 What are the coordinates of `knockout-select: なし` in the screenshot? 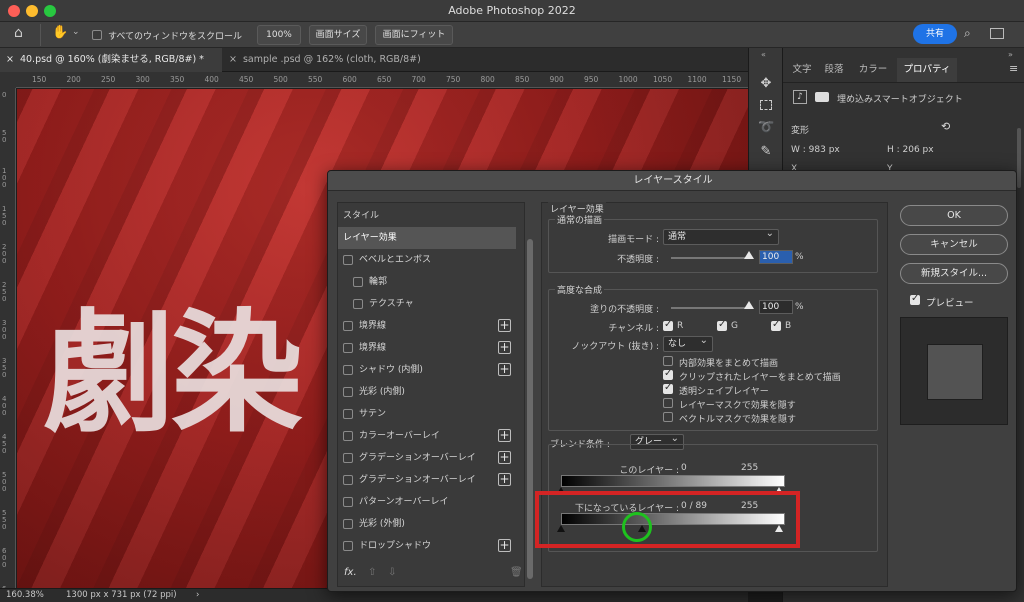 It's located at (688, 343).